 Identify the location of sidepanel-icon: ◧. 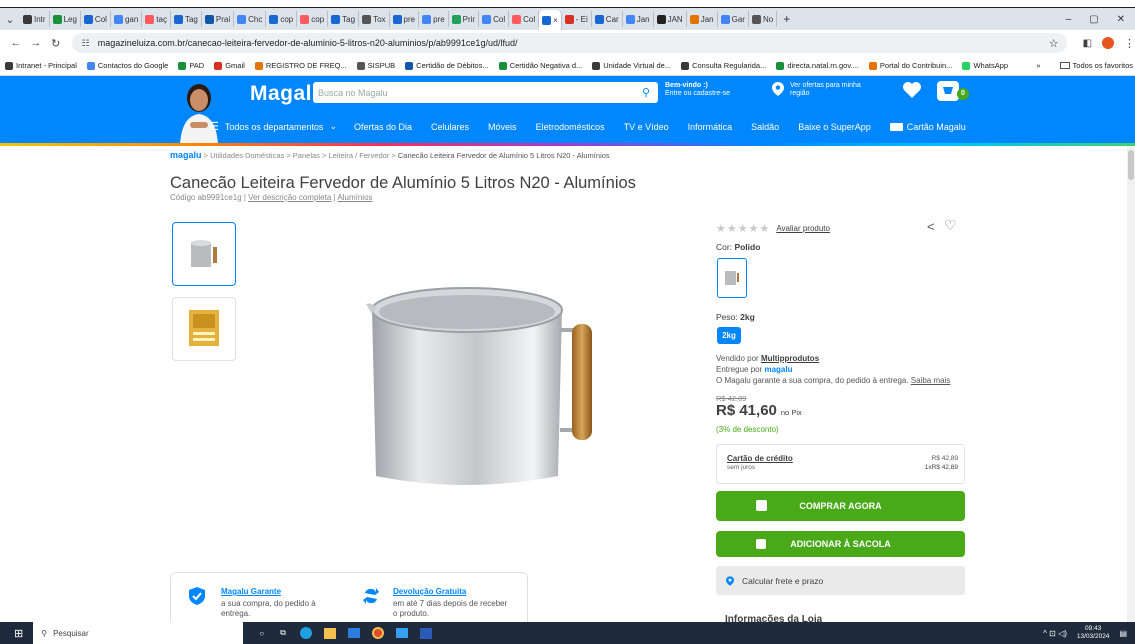
(1087, 43).